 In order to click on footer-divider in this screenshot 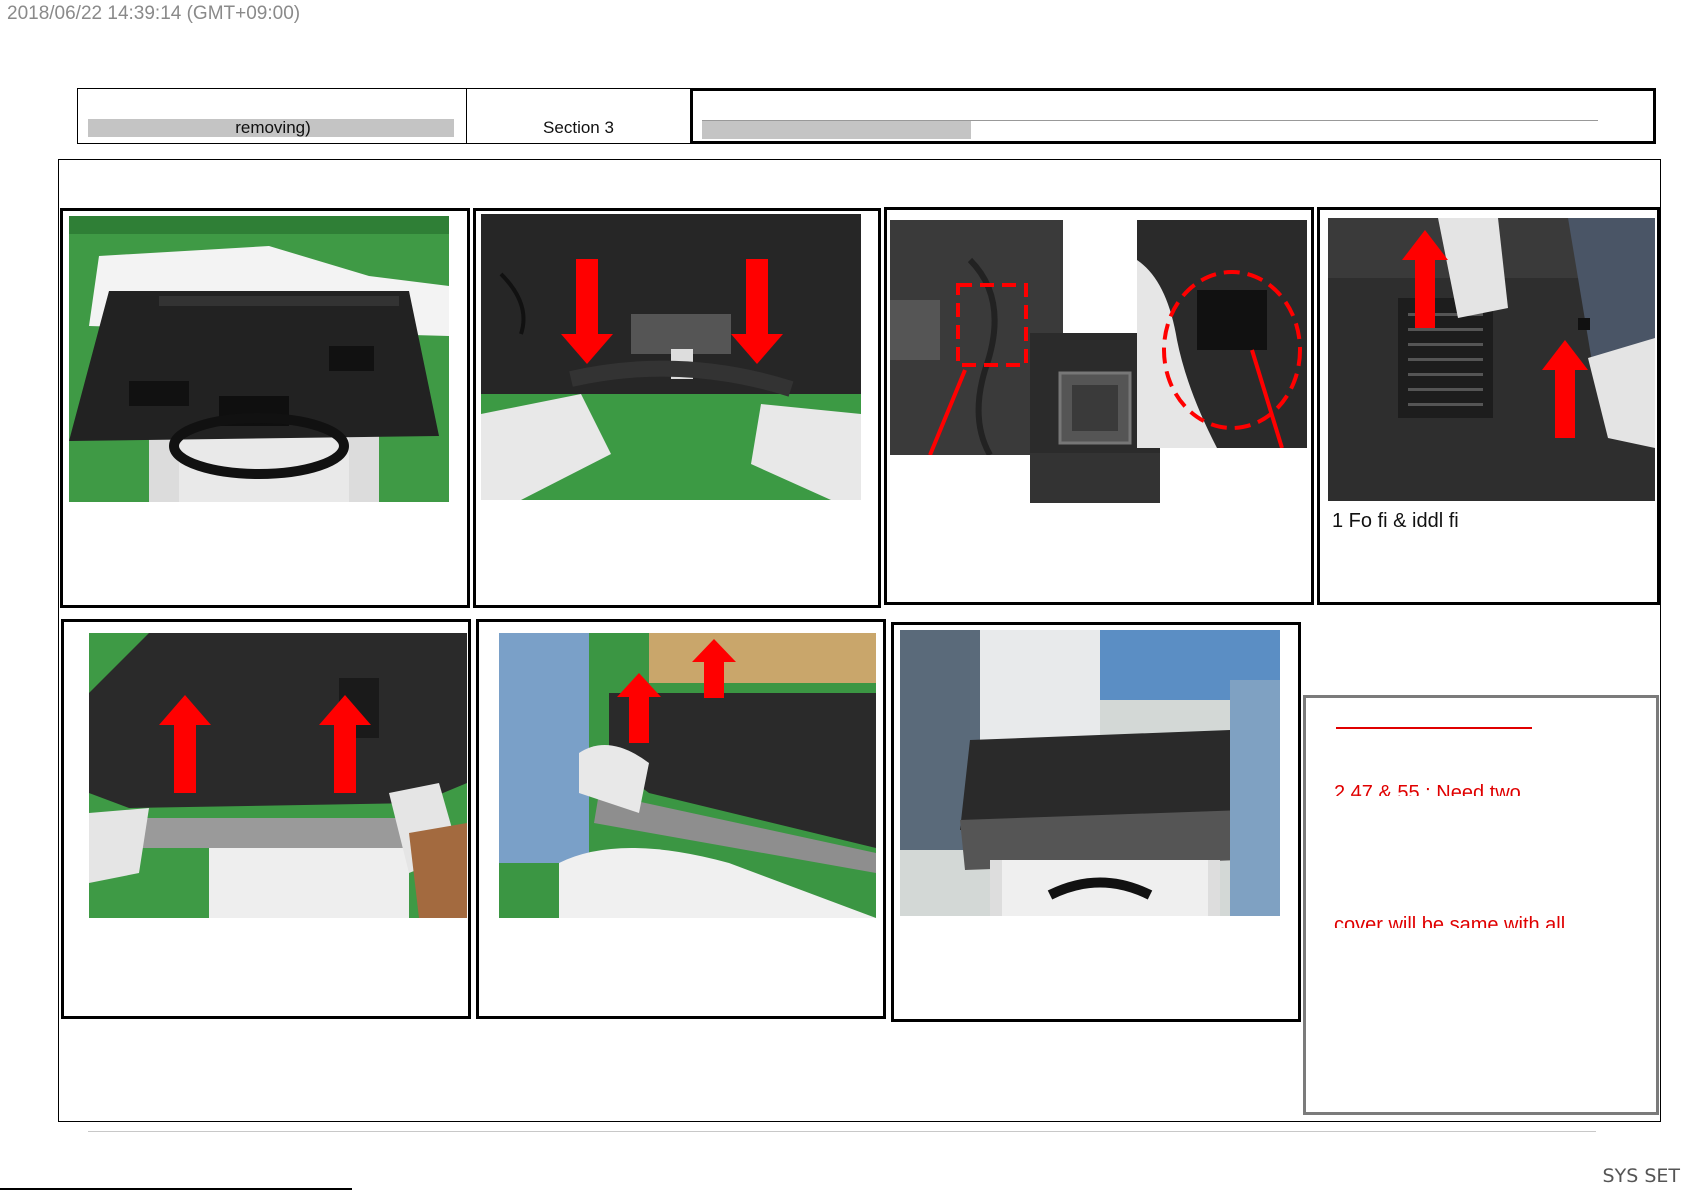, I will do `click(842, 1131)`.